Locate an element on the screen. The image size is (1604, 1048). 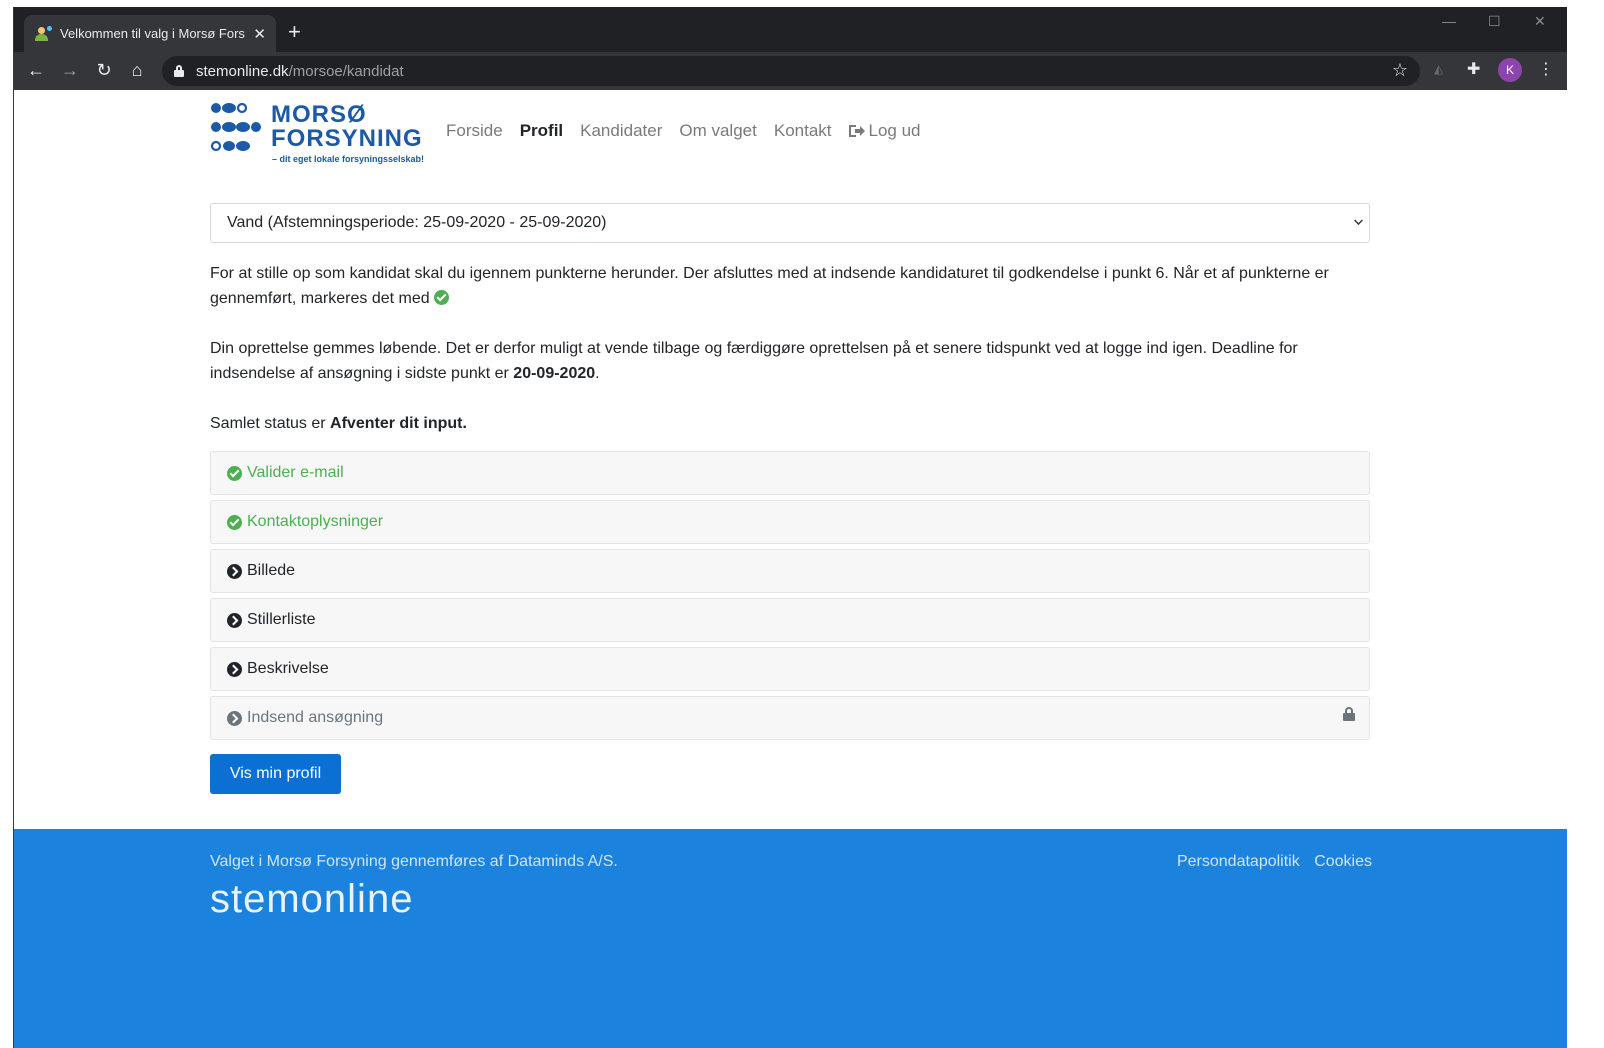
maximize-icon: ☐ is located at coordinates (1494, 21).